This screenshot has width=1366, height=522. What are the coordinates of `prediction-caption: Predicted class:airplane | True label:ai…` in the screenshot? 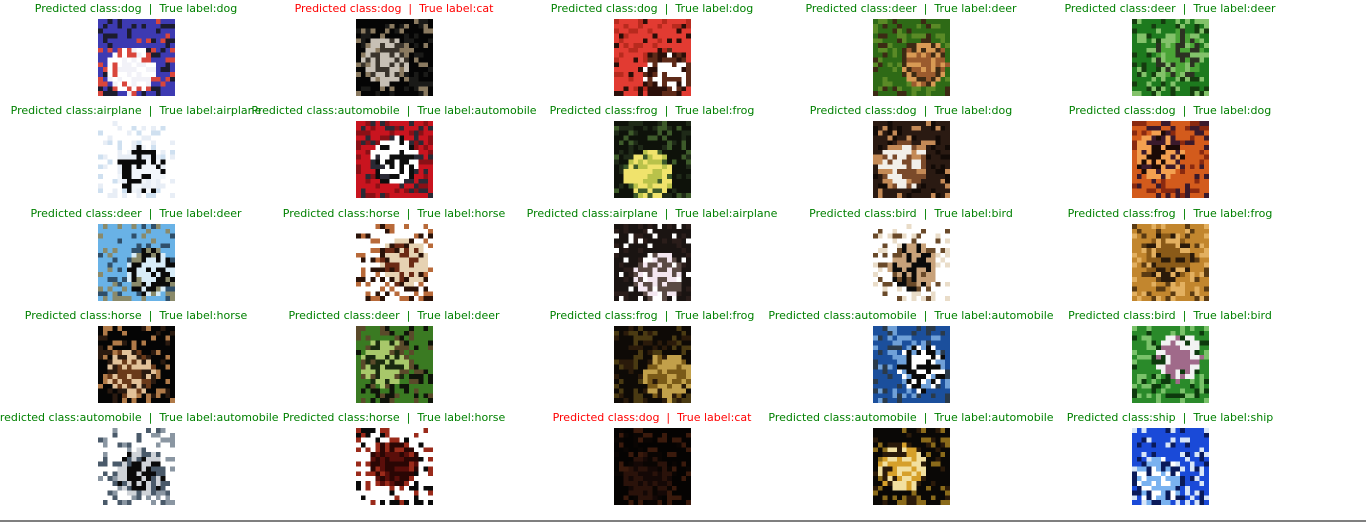 It's located at (652, 214).